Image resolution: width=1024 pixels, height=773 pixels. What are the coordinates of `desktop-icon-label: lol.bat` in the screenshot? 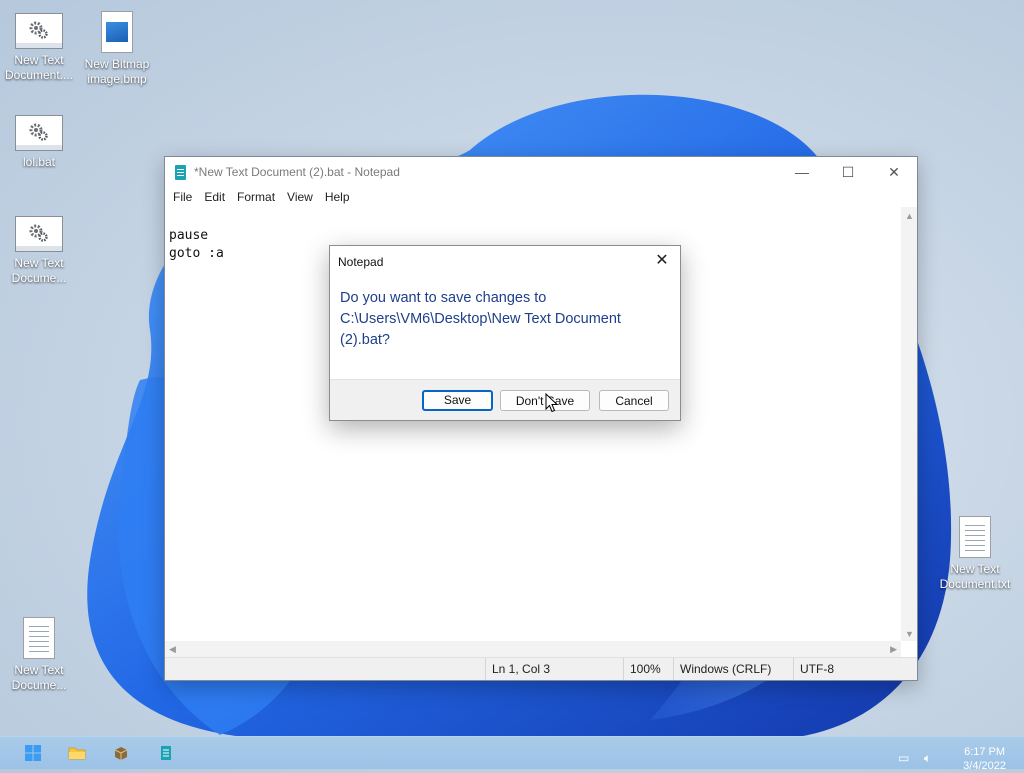 It's located at (39, 162).